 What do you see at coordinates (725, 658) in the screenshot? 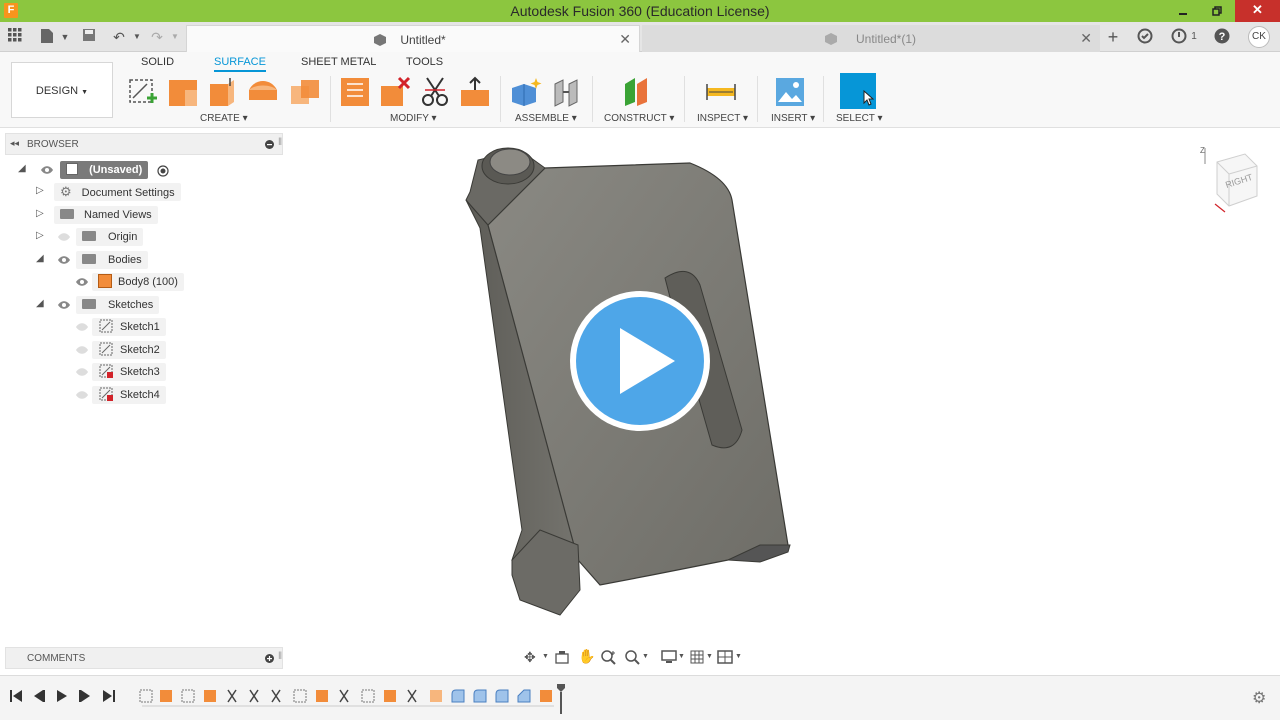
I see `viewports-icon` at bounding box center [725, 658].